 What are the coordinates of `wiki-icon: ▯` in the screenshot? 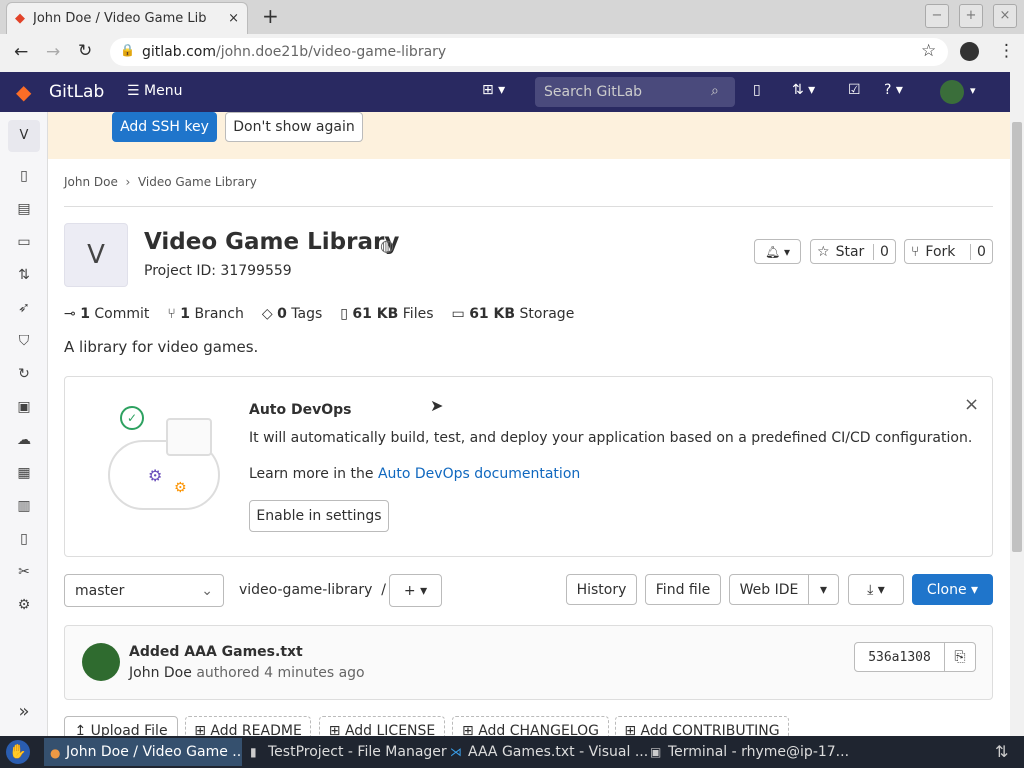 It's located at (24, 539).